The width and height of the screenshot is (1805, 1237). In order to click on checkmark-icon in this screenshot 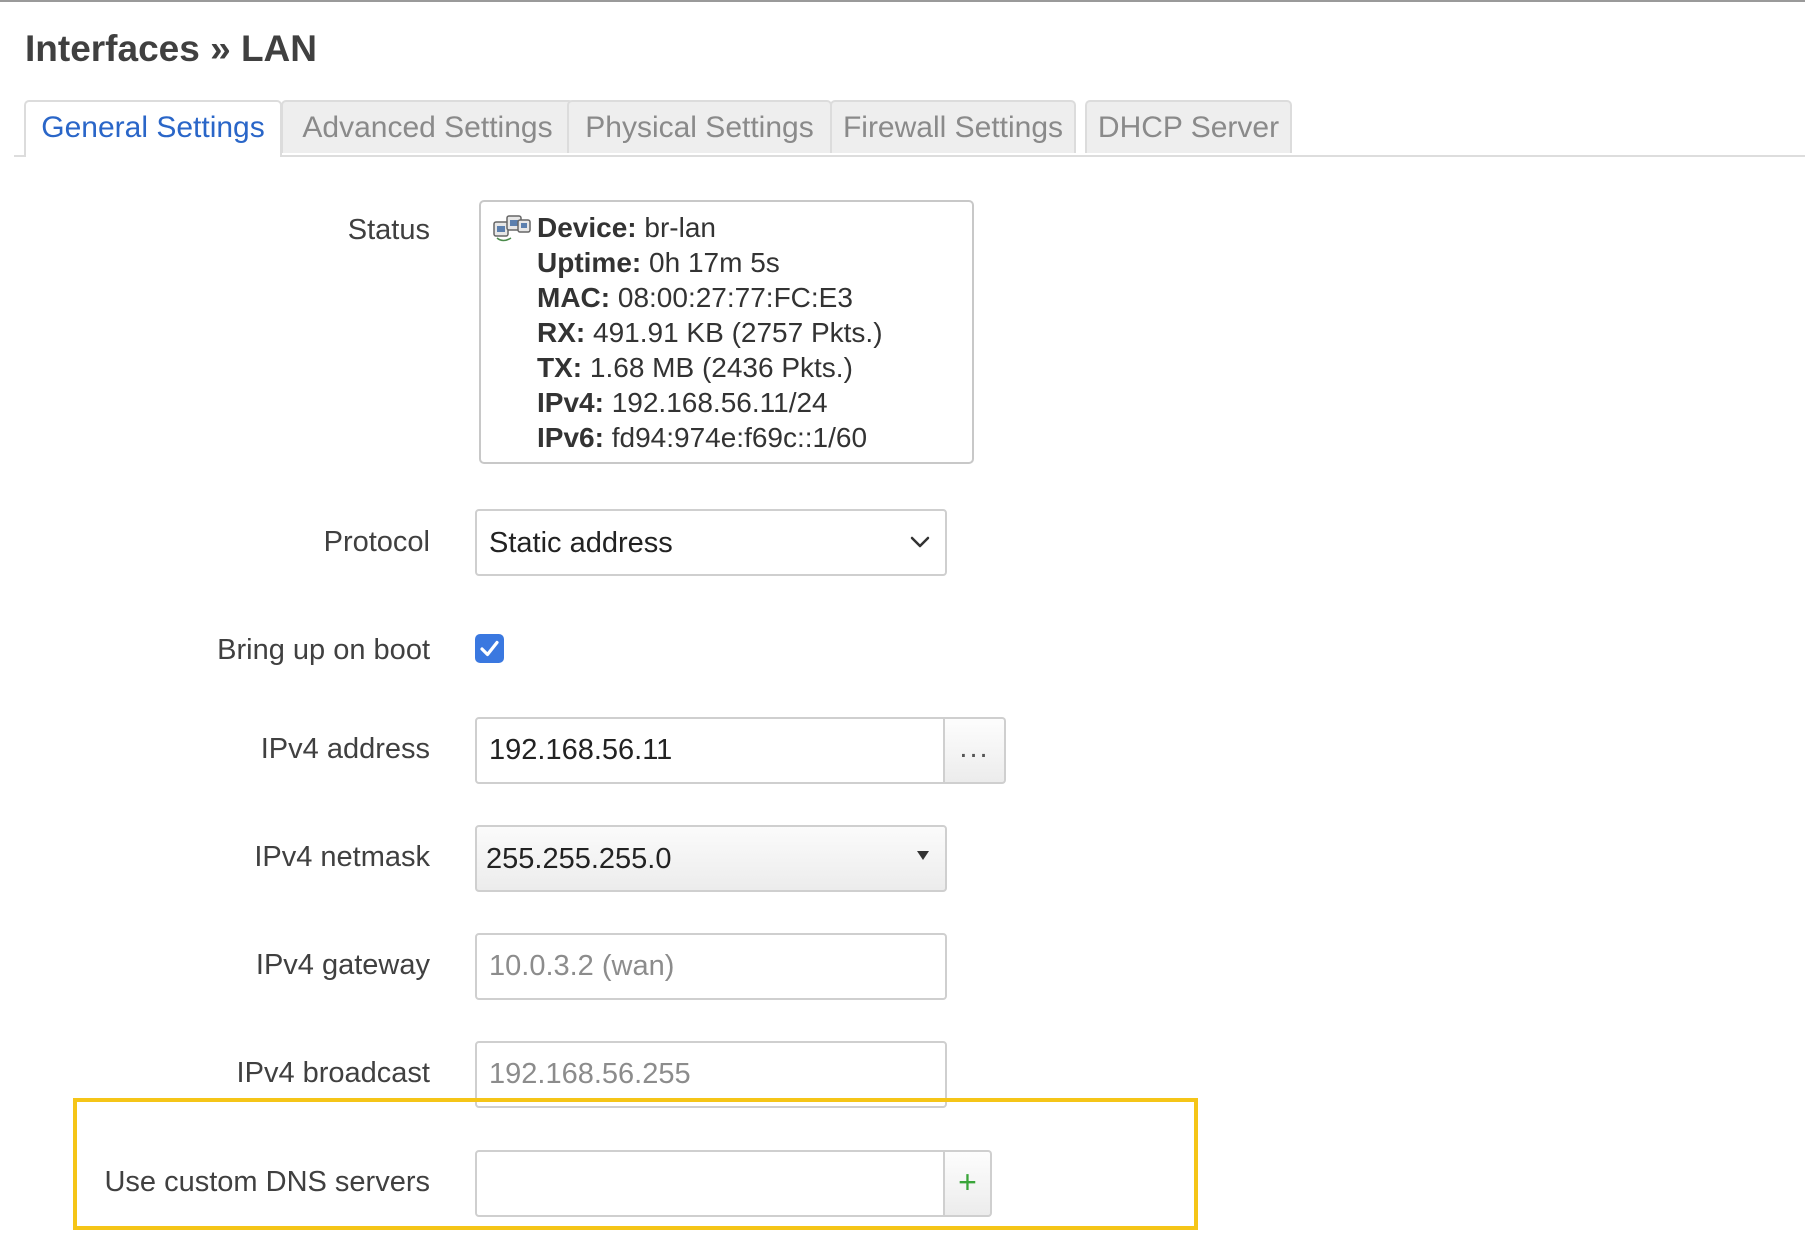, I will do `click(489, 648)`.